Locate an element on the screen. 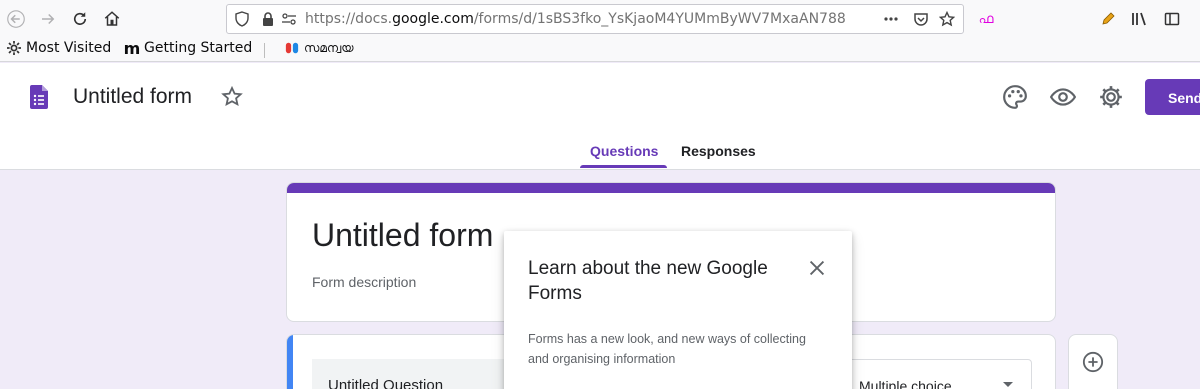  tab-questions: Questions is located at coordinates (624, 151).